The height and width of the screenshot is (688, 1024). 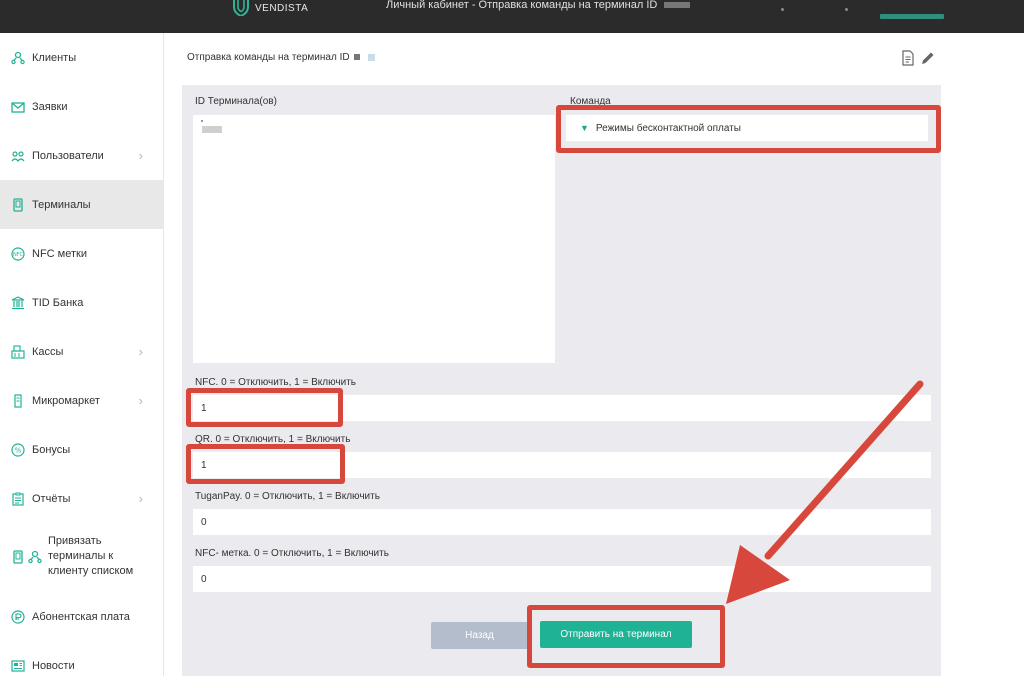 I want to click on annotation-arrow, so click(x=825, y=492).